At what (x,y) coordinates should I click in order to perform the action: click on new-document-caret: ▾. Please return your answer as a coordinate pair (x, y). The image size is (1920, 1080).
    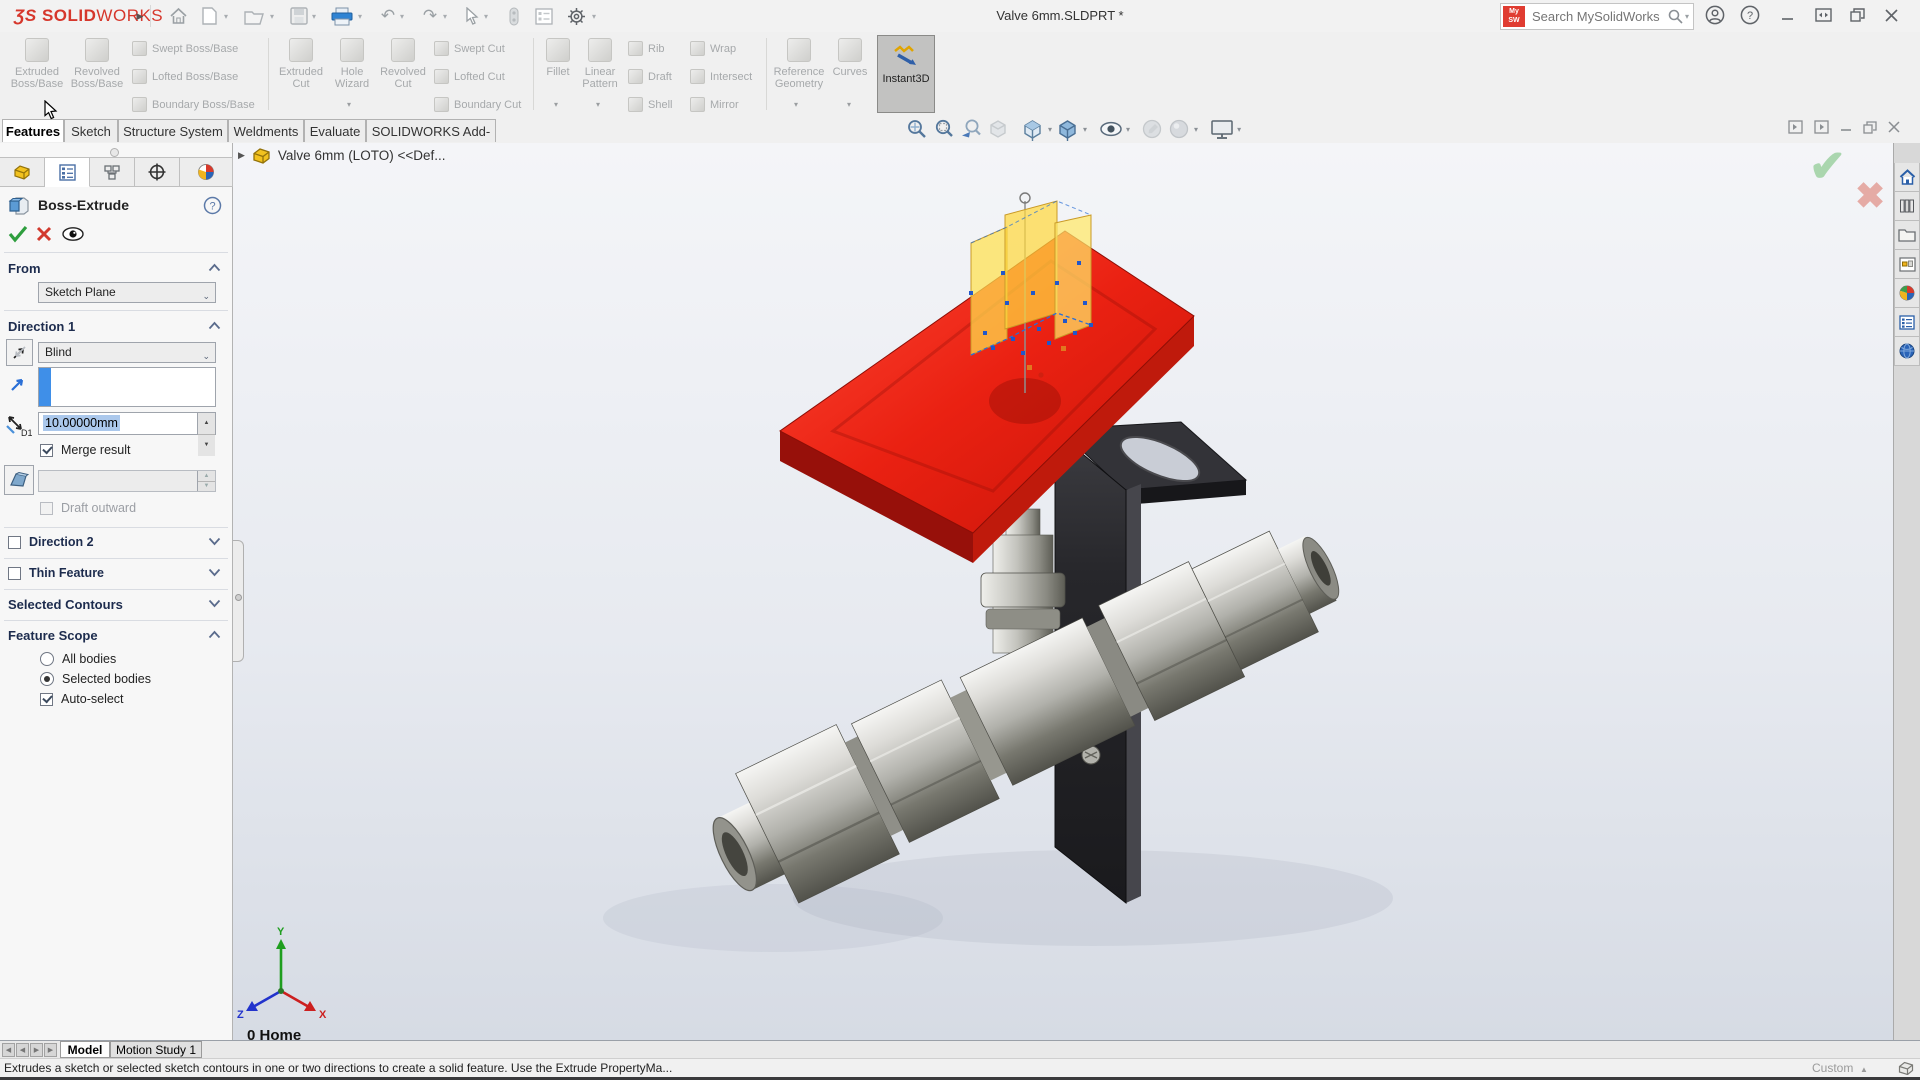
    Looking at the image, I should click on (226, 16).